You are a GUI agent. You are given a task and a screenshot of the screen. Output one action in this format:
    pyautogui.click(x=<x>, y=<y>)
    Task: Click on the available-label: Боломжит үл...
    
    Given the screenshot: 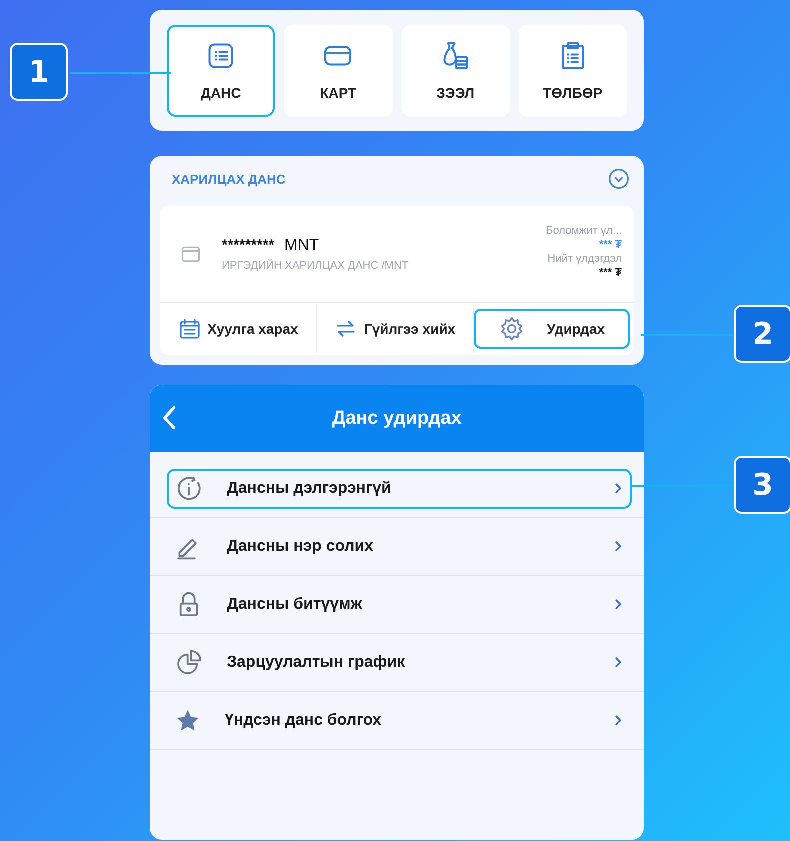 What is the action you would take?
    pyautogui.click(x=584, y=231)
    